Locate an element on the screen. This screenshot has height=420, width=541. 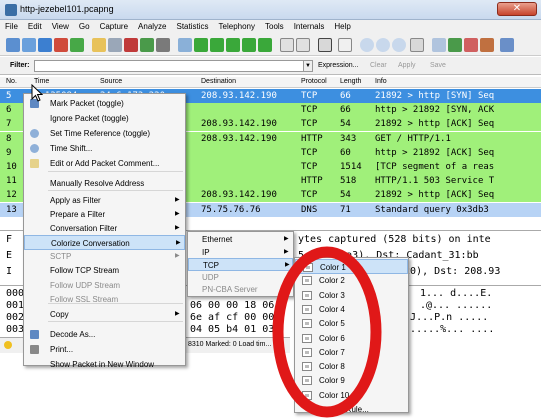
status-led-icon is located at coordinates (8, 345).